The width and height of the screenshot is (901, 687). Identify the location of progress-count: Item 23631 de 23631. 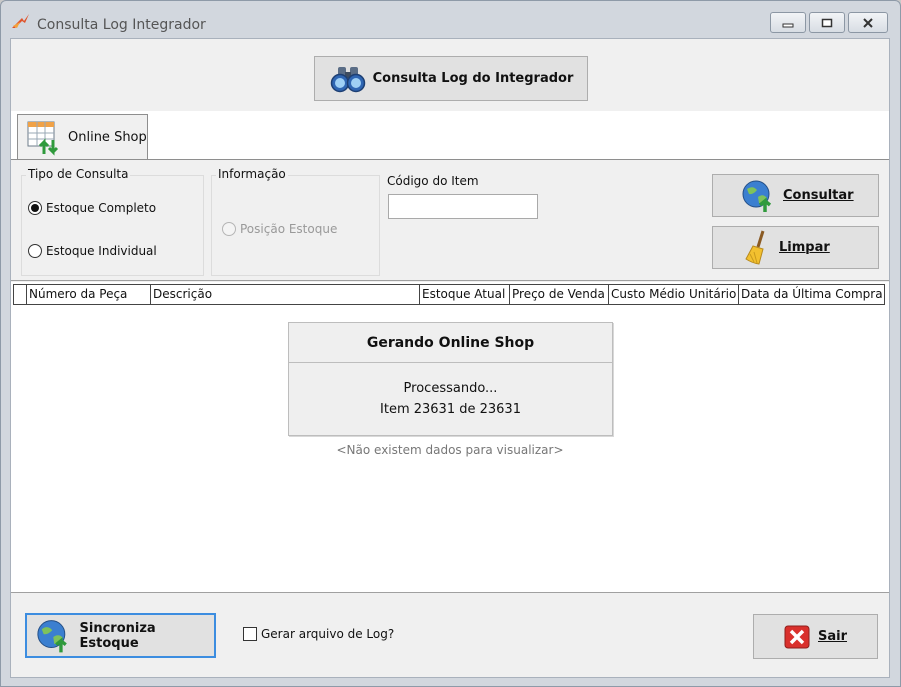
(450, 409).